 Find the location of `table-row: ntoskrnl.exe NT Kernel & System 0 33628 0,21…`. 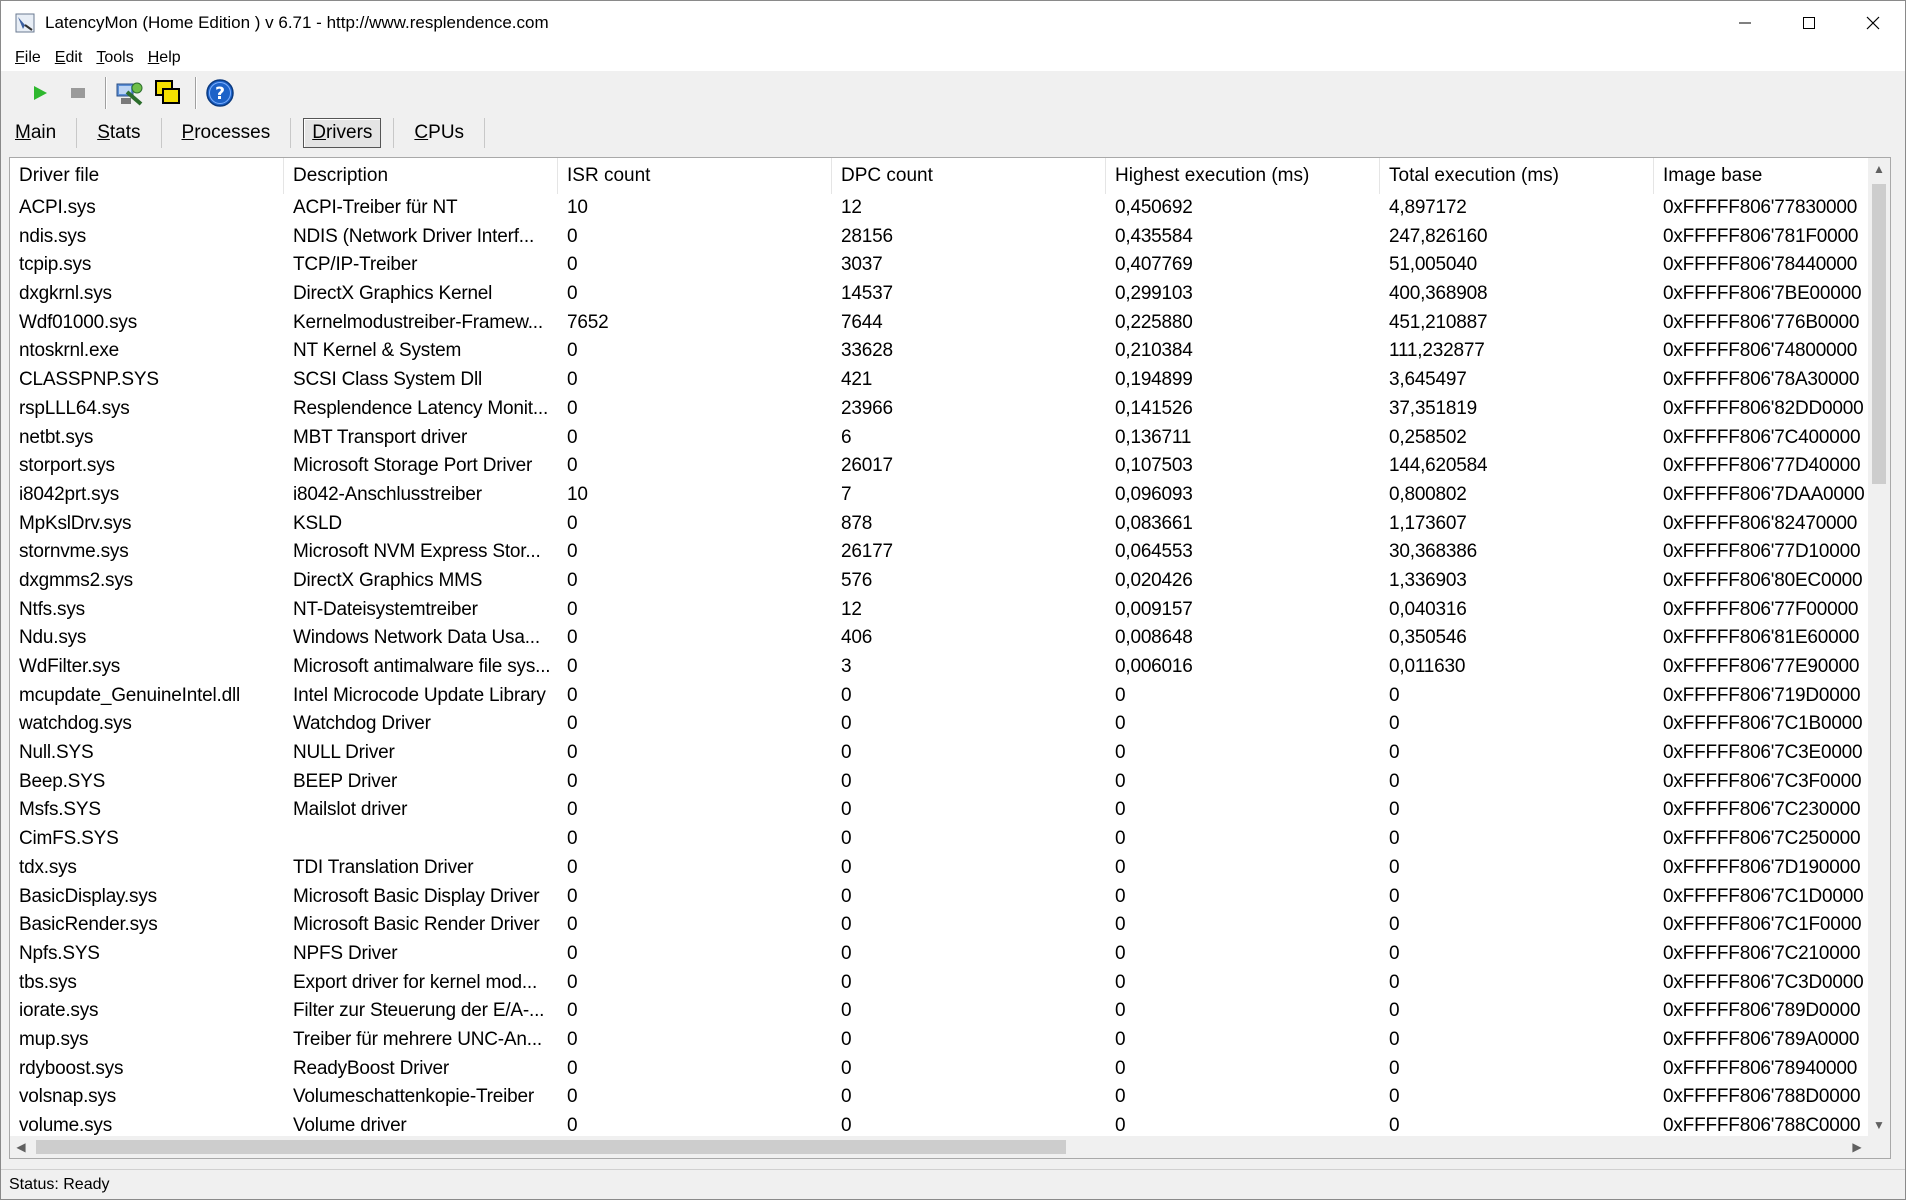

table-row: ntoskrnl.exe NT Kernel & System 0 33628 0,21… is located at coordinates (940, 351).